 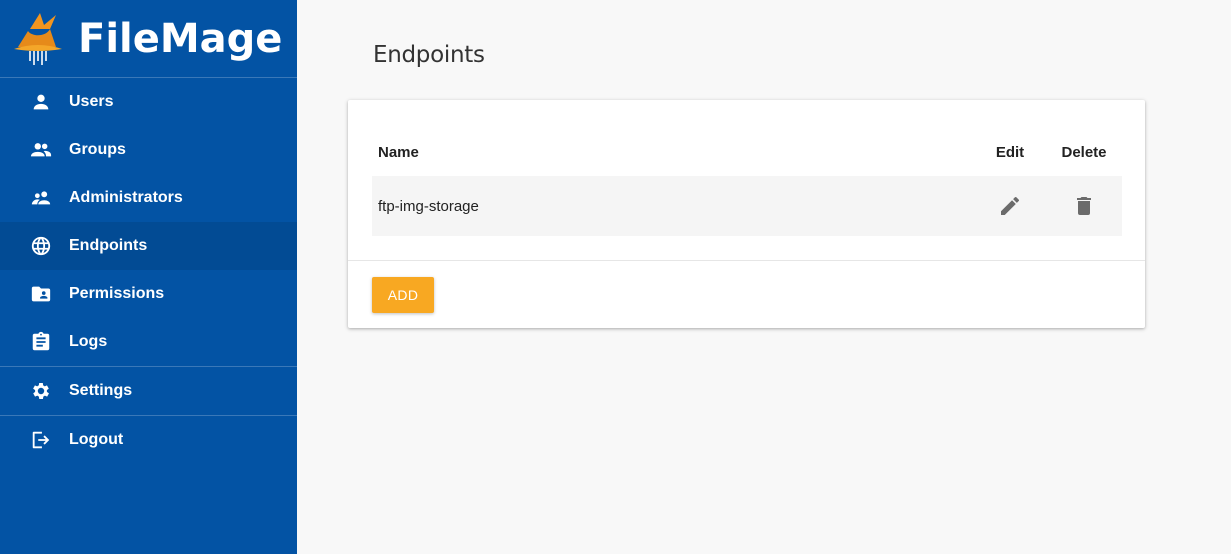 I want to click on pencil-icon, so click(x=1010, y=205).